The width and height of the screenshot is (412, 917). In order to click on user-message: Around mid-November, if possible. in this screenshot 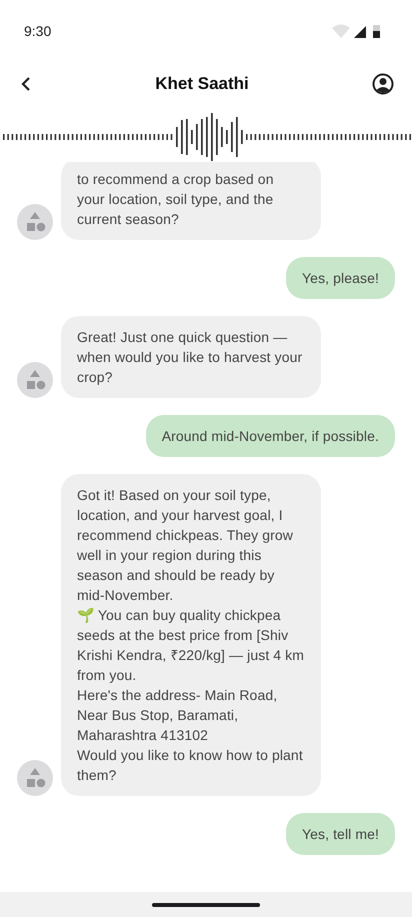, I will do `click(270, 436)`.